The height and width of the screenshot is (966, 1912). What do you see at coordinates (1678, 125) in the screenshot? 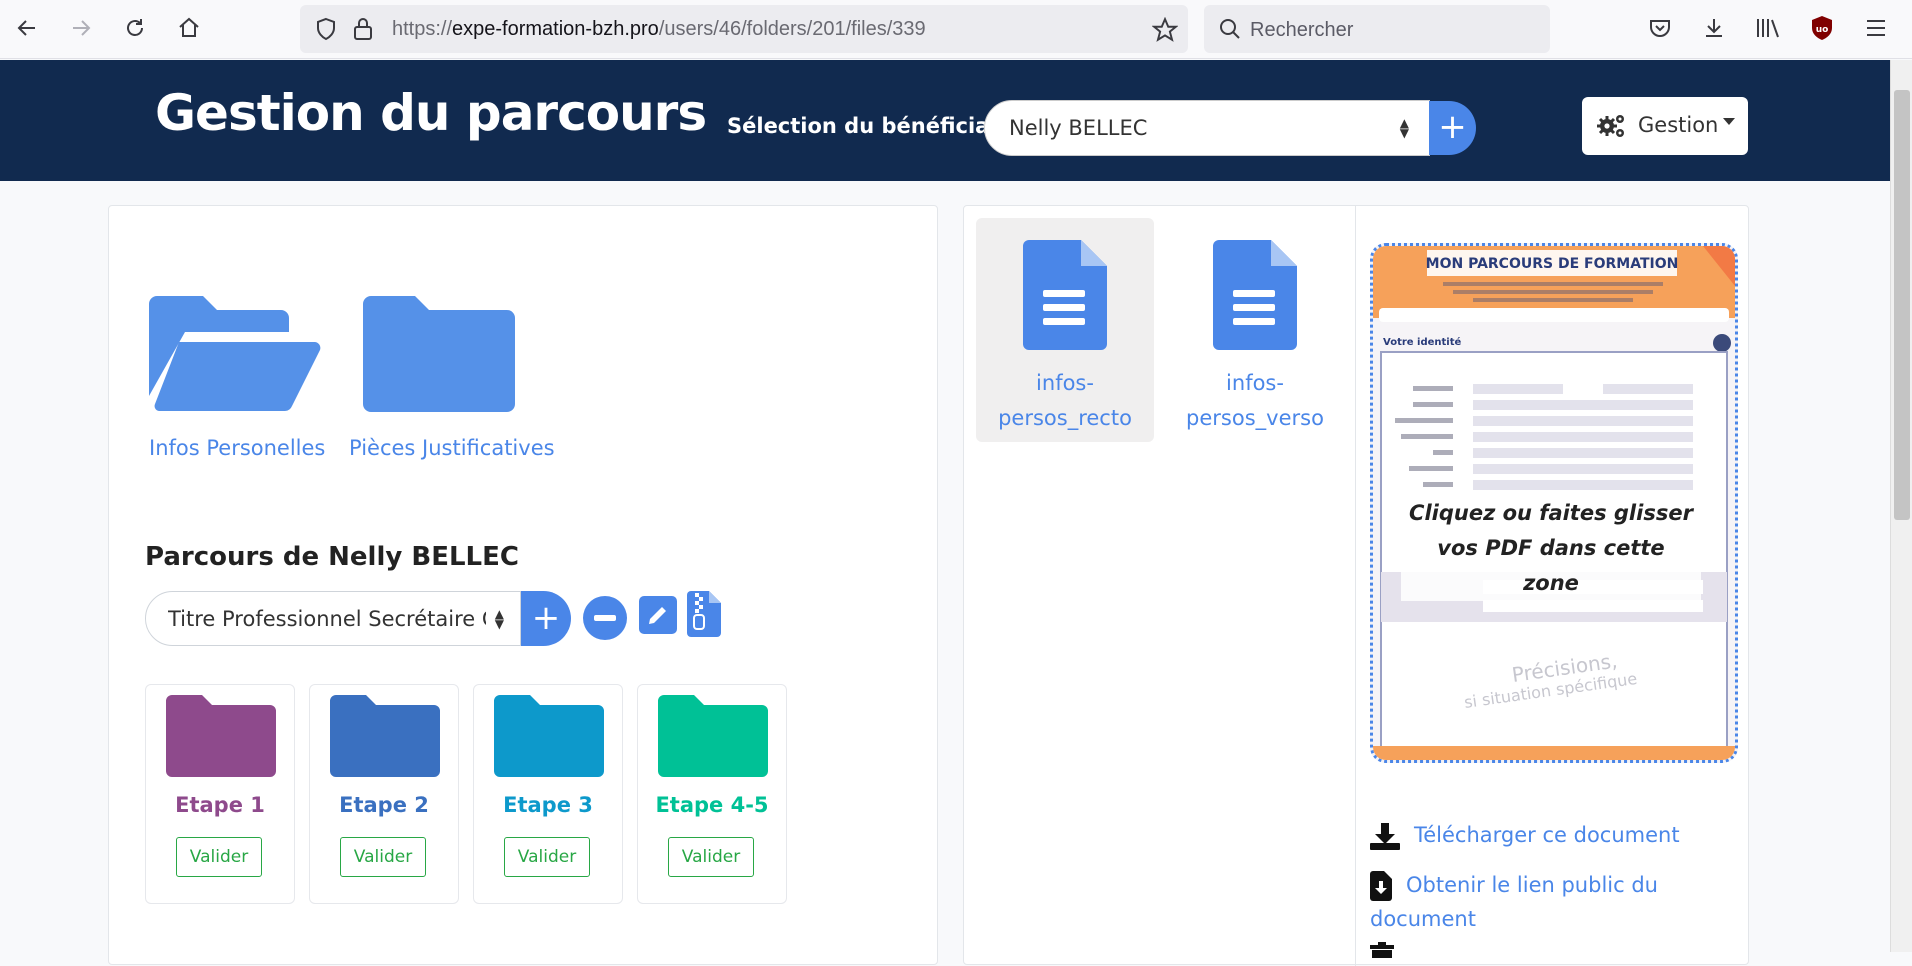
I see `gestion-label: Gestion` at bounding box center [1678, 125].